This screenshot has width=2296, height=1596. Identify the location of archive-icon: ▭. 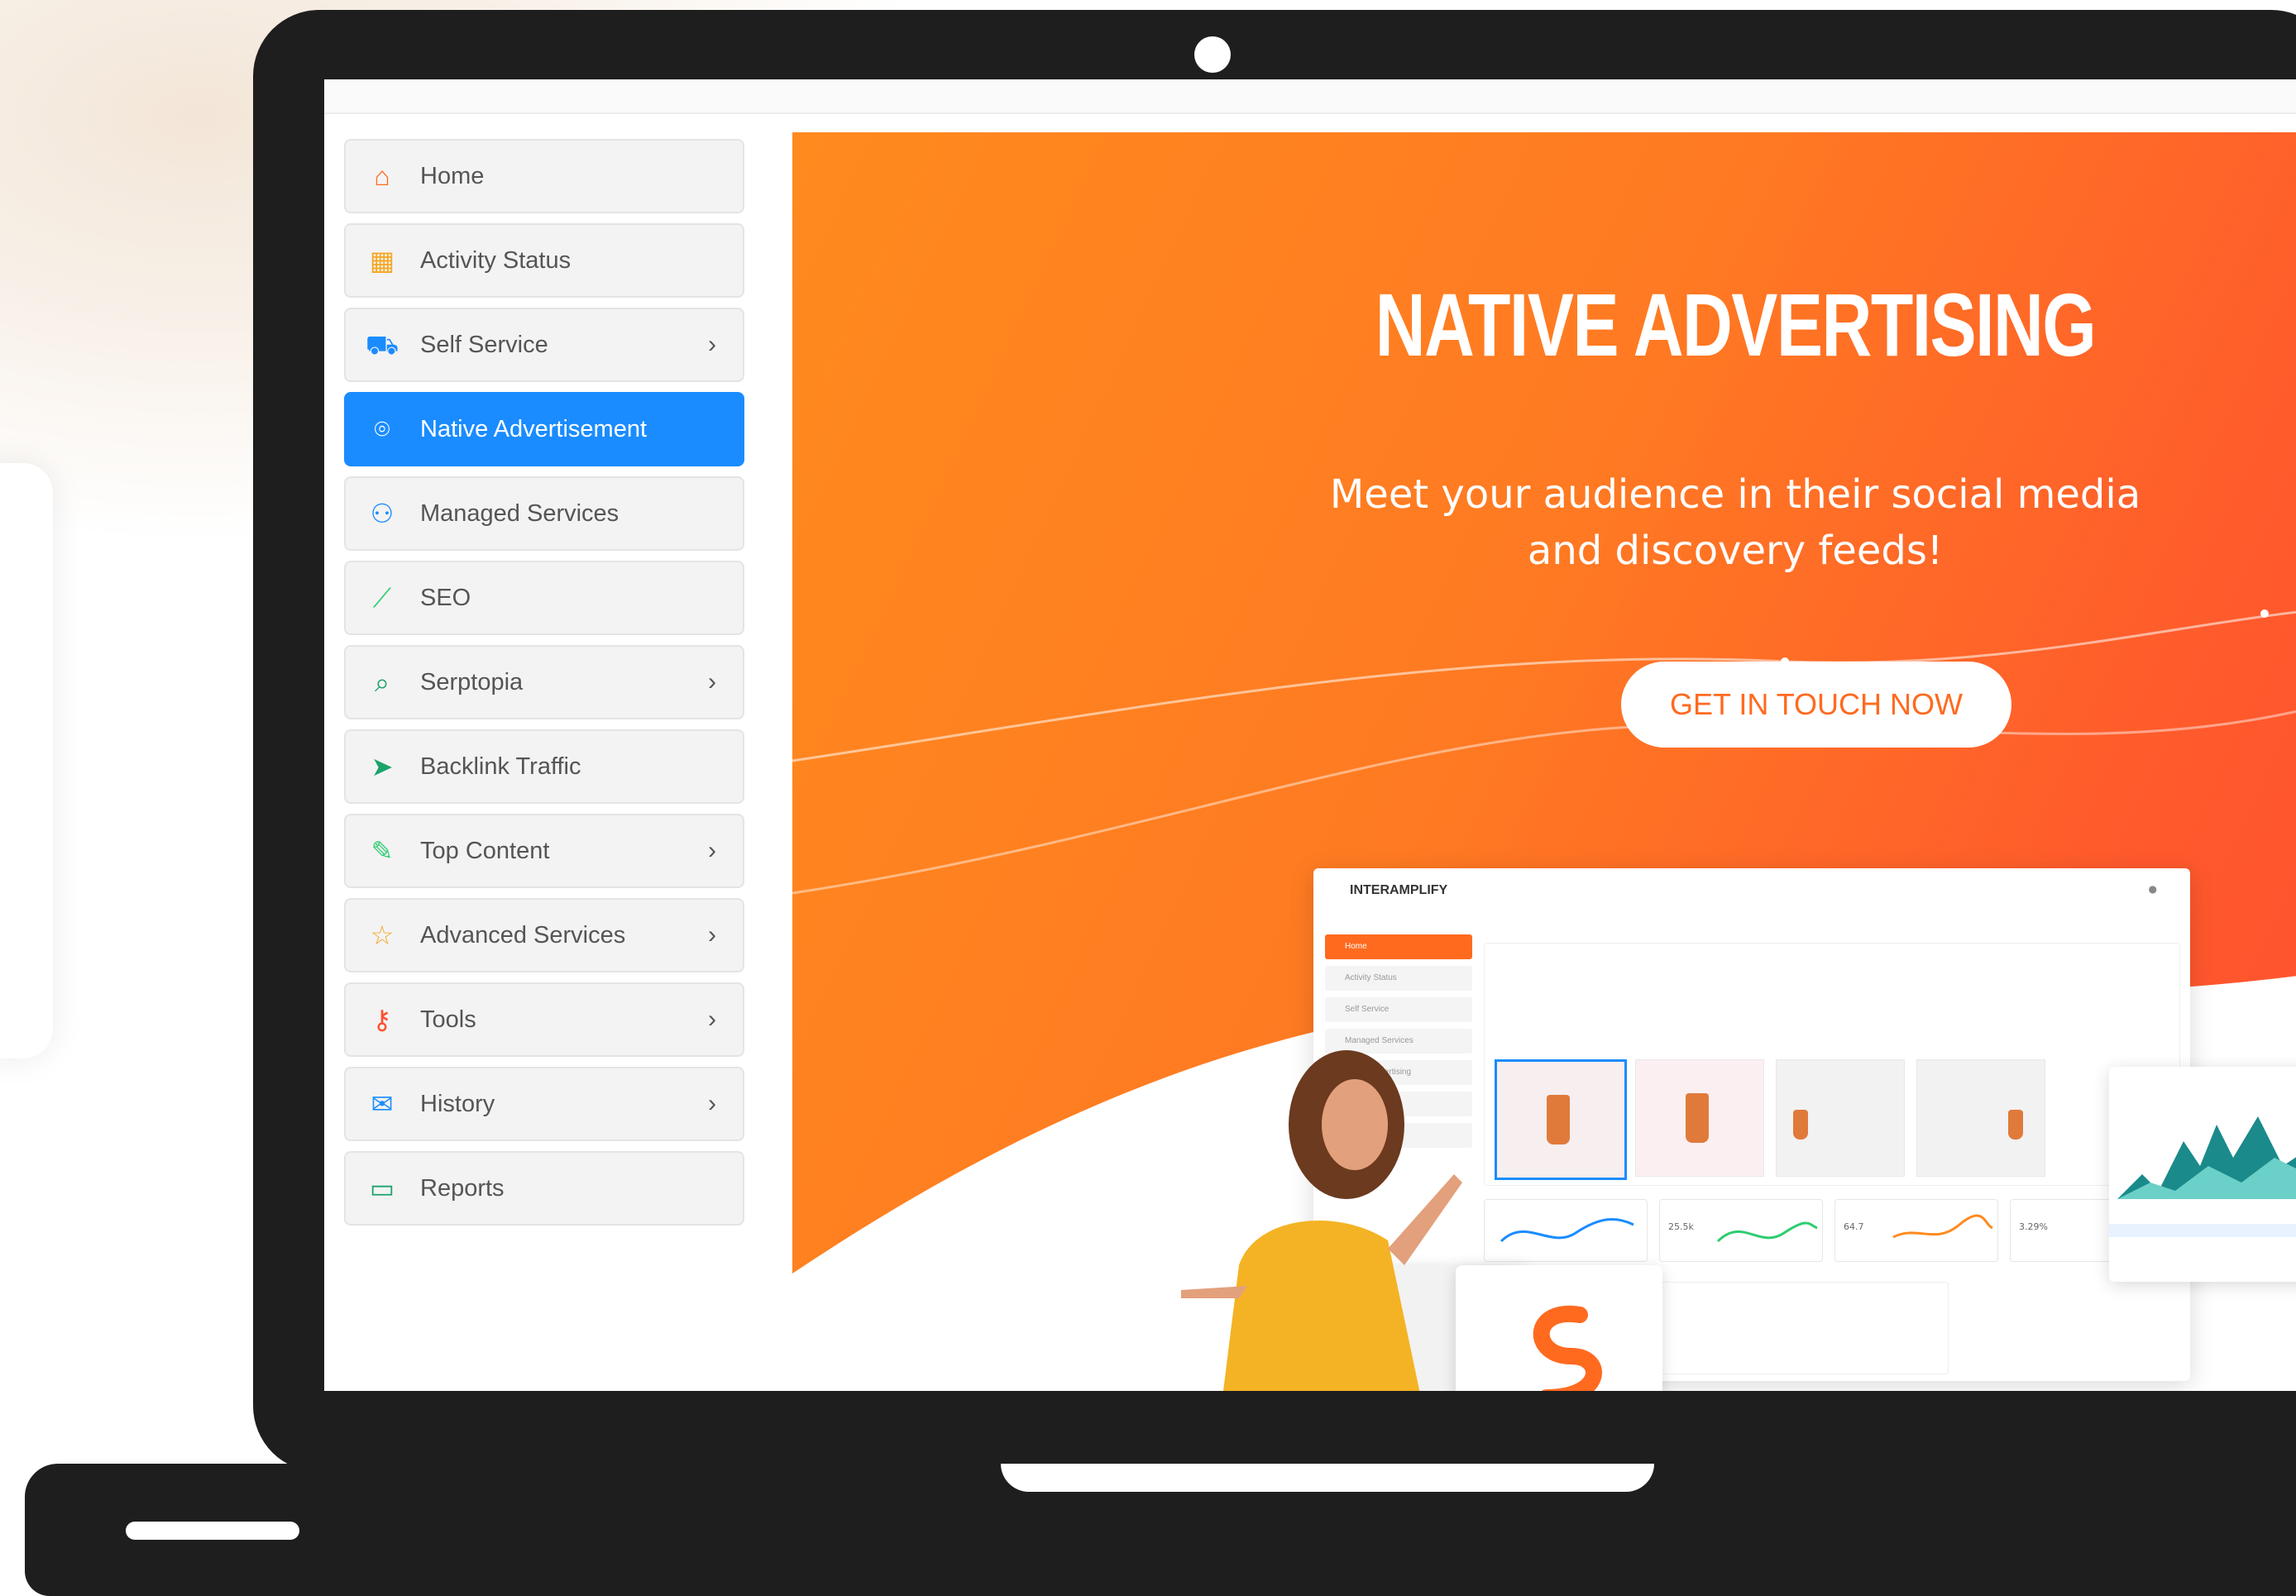
(382, 1188).